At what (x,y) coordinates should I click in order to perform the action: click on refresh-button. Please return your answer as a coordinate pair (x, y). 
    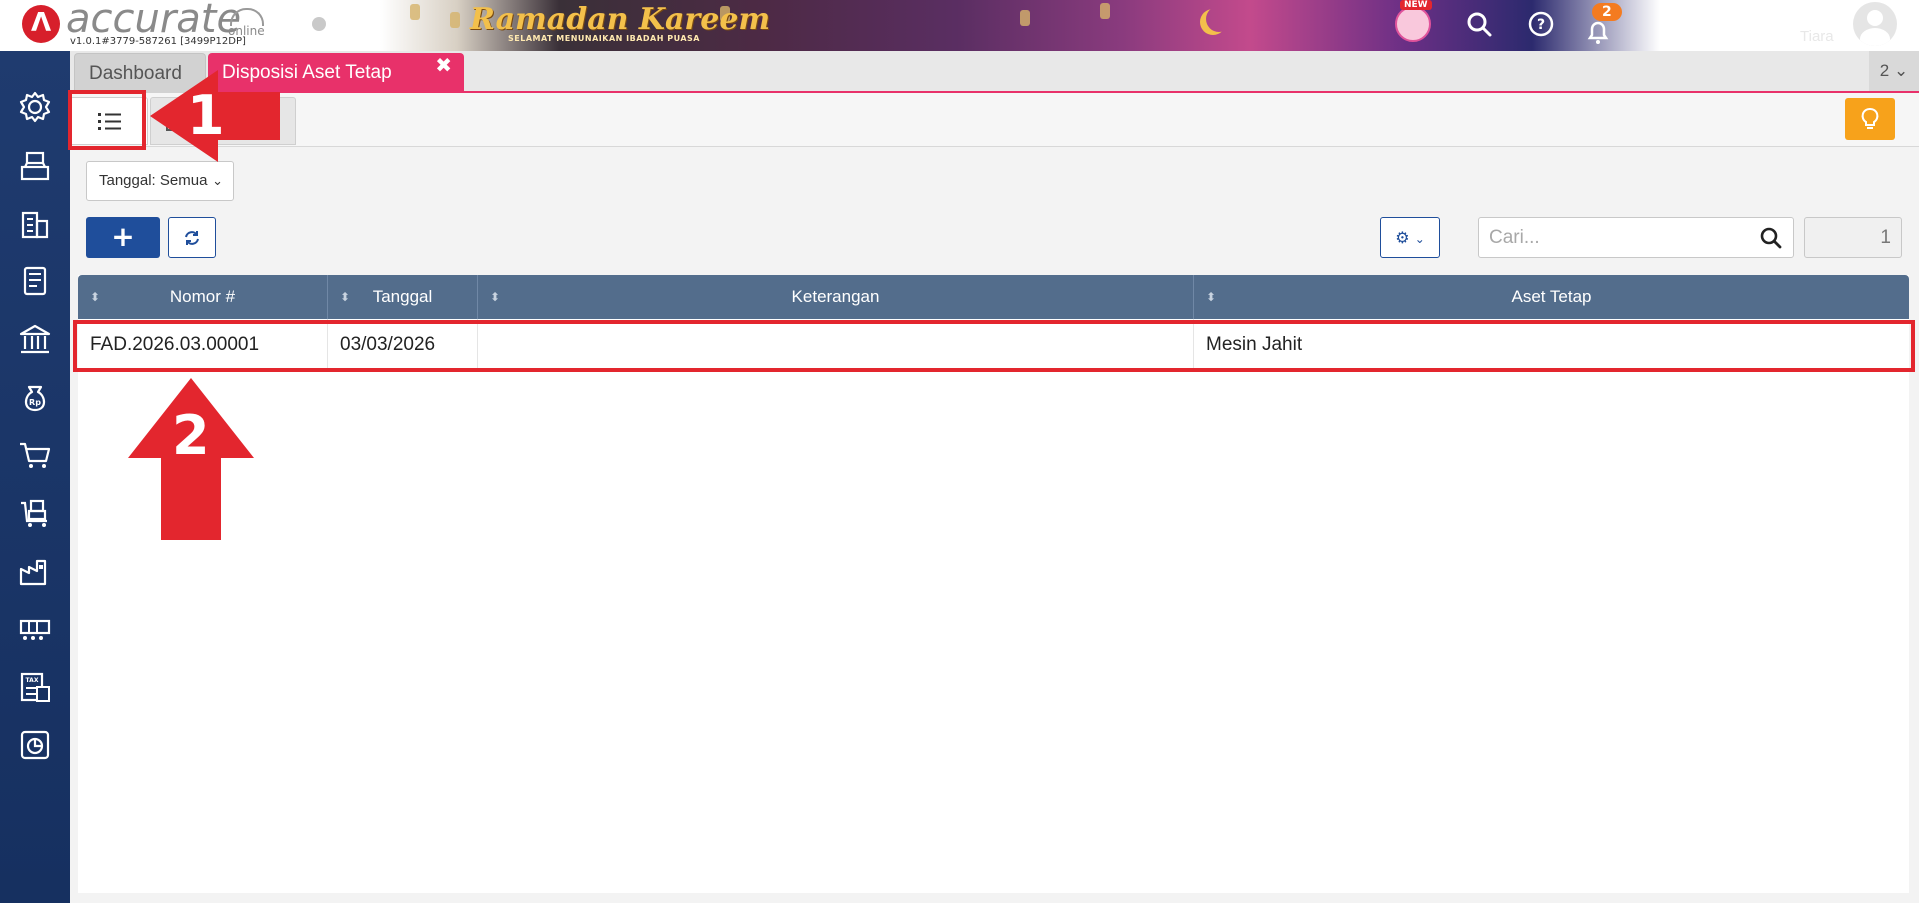
    Looking at the image, I should click on (192, 237).